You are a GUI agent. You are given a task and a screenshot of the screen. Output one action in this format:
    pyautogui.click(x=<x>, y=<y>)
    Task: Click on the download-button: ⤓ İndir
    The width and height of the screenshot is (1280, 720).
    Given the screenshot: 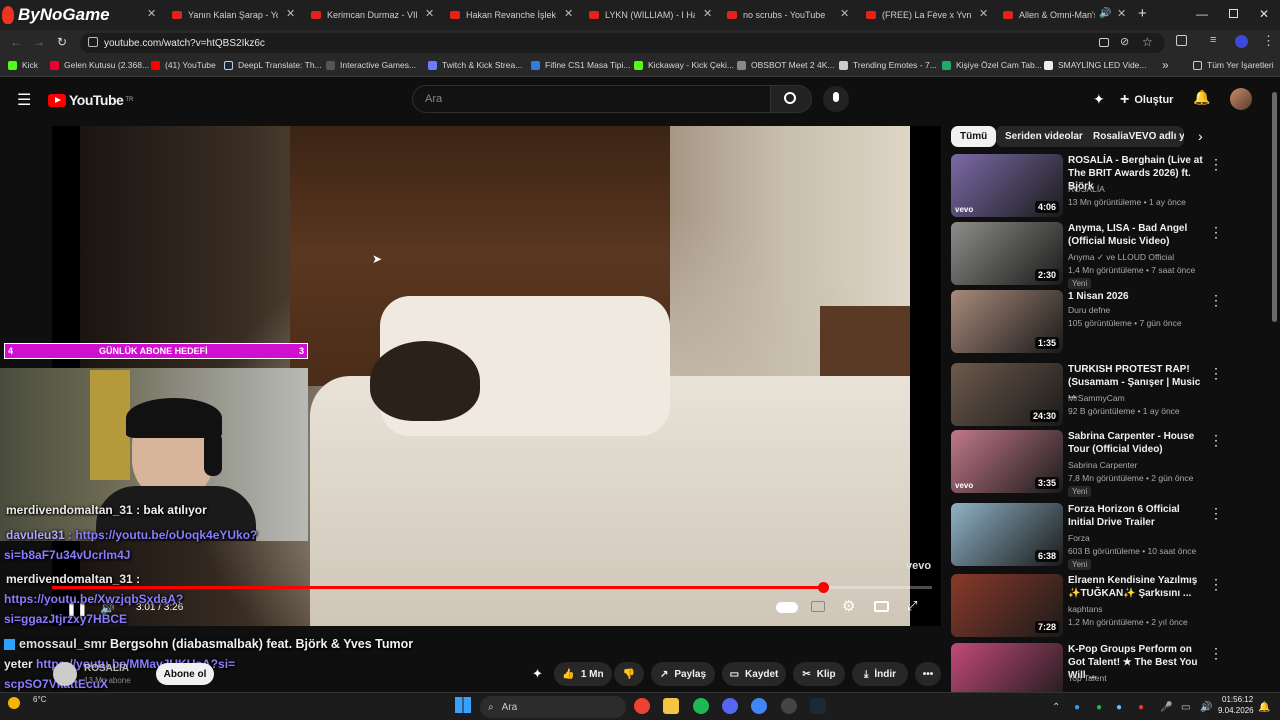 What is the action you would take?
    pyautogui.click(x=880, y=674)
    